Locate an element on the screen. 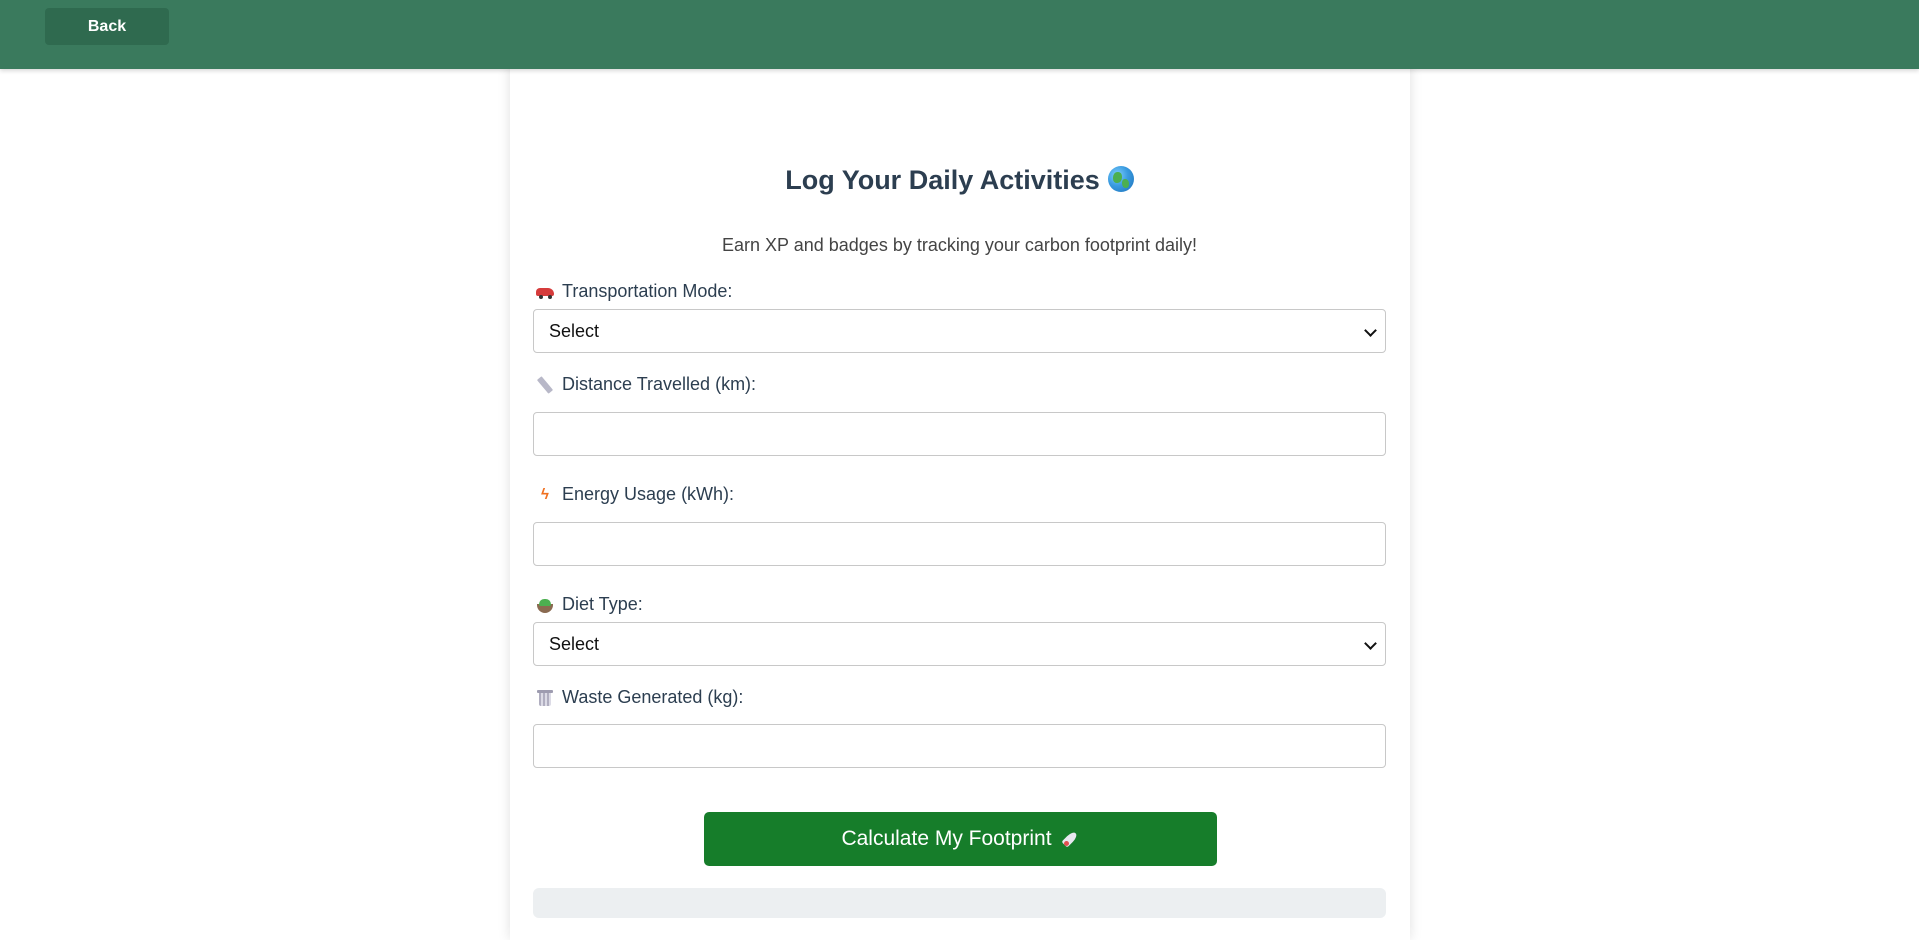 The width and height of the screenshot is (1919, 940). calculate-footprint-button: Calculate My Footprint is located at coordinates (960, 839).